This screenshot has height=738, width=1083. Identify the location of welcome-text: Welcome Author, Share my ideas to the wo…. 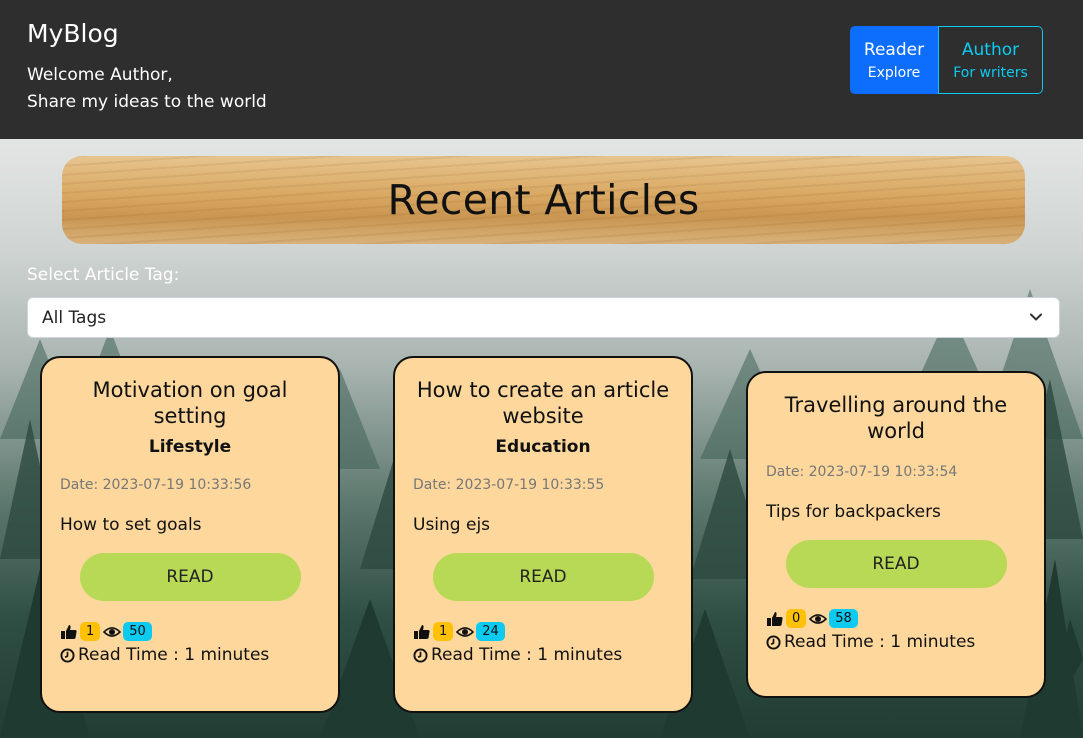
(147, 89).